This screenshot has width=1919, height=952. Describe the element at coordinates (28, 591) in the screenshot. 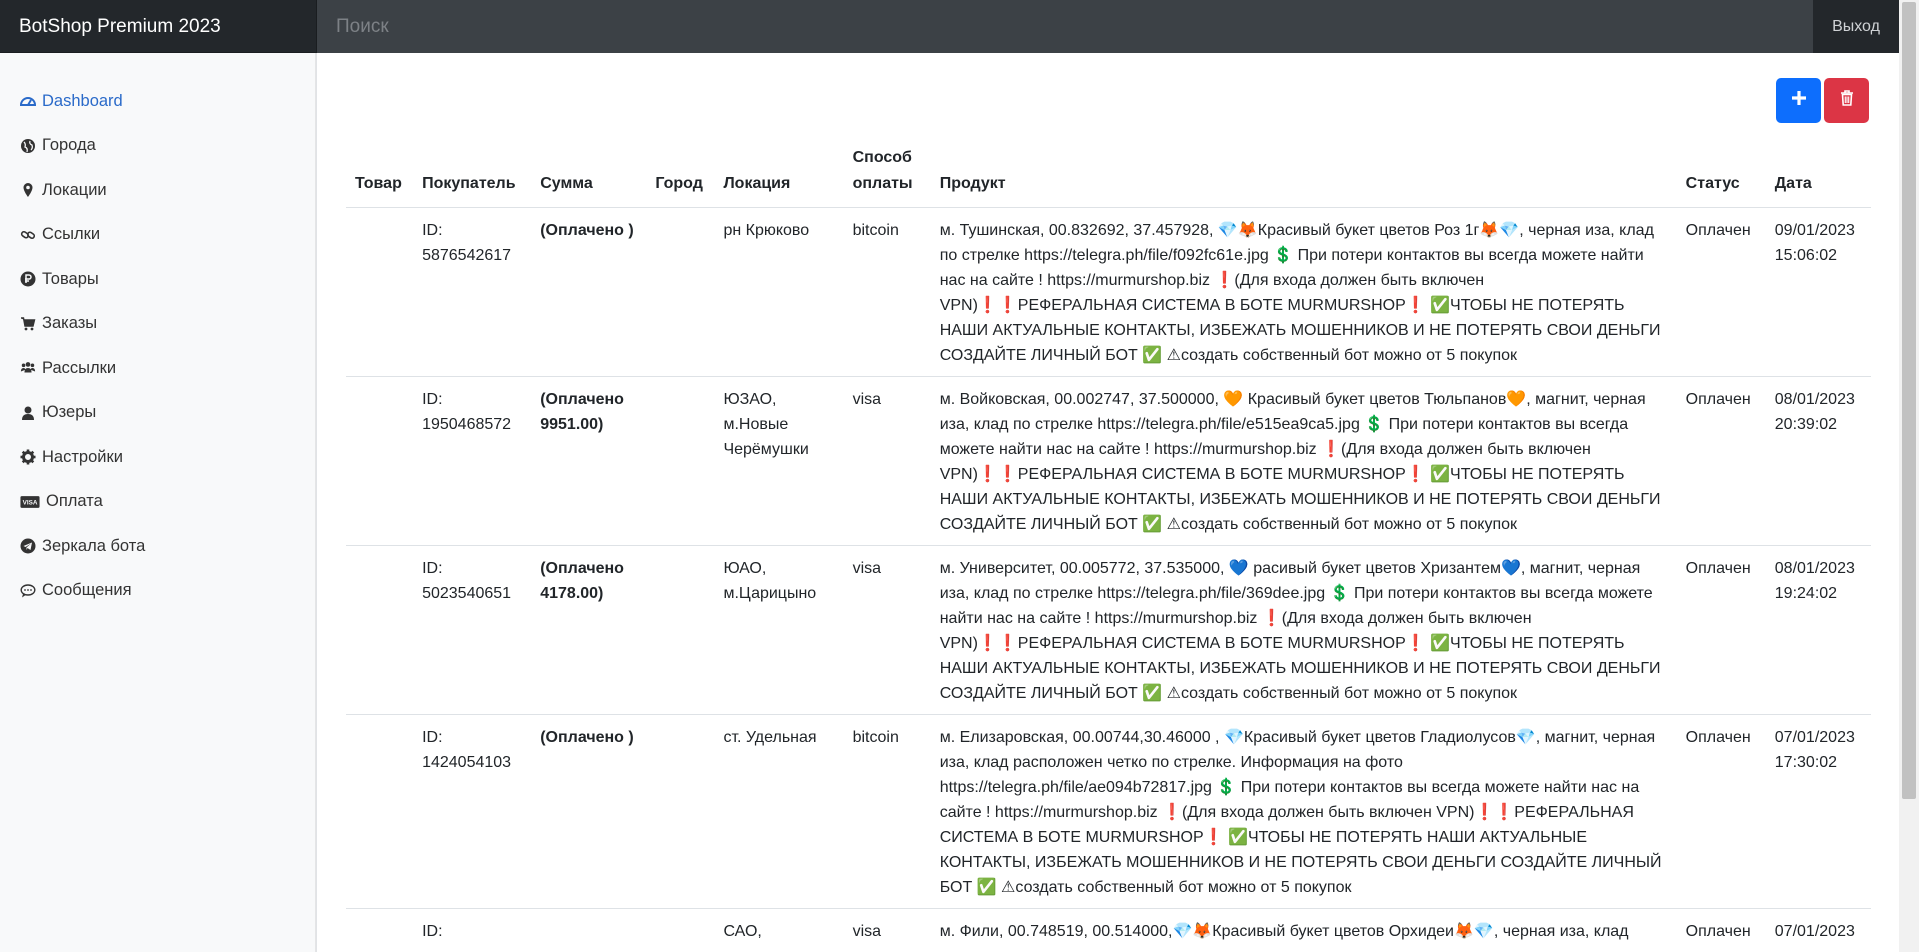

I see `chat-icon` at that location.